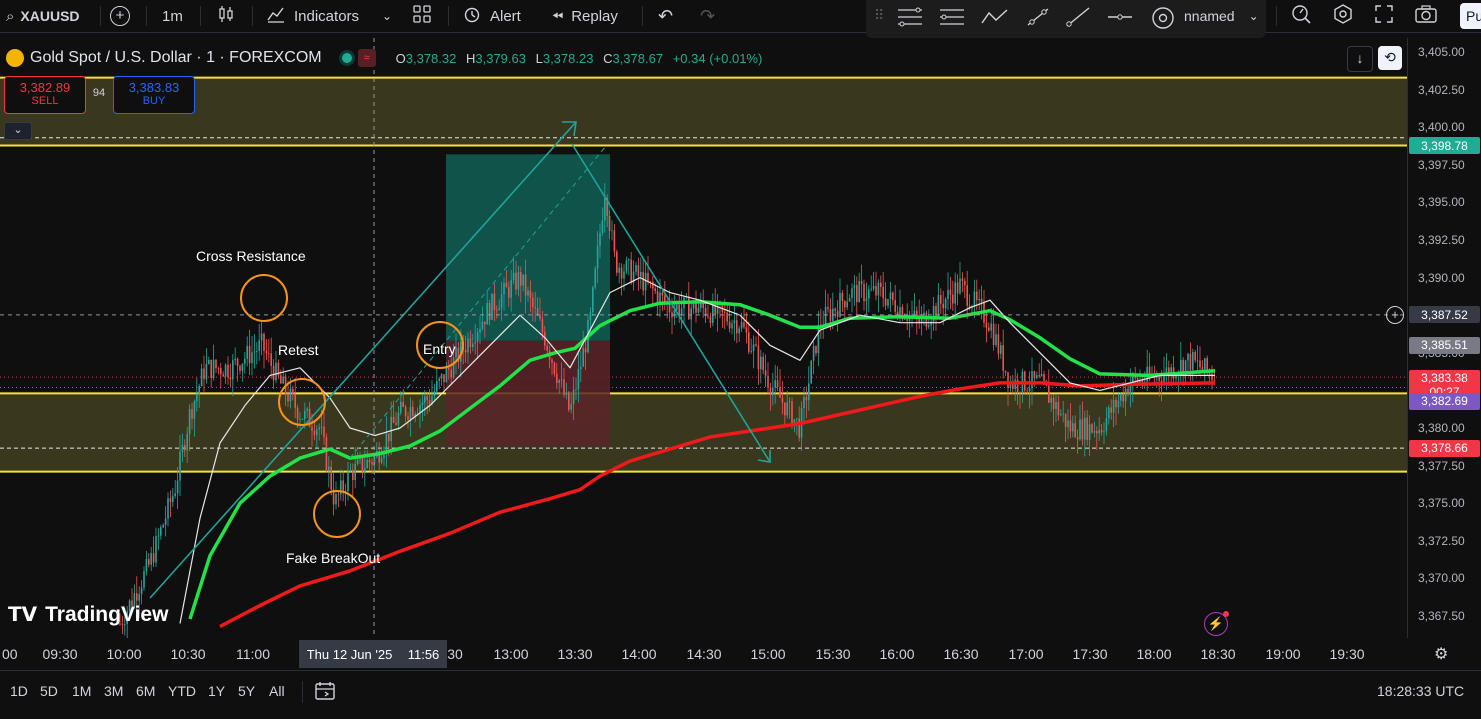  What do you see at coordinates (113, 691) in the screenshot?
I see `range-button-3m: 3M` at bounding box center [113, 691].